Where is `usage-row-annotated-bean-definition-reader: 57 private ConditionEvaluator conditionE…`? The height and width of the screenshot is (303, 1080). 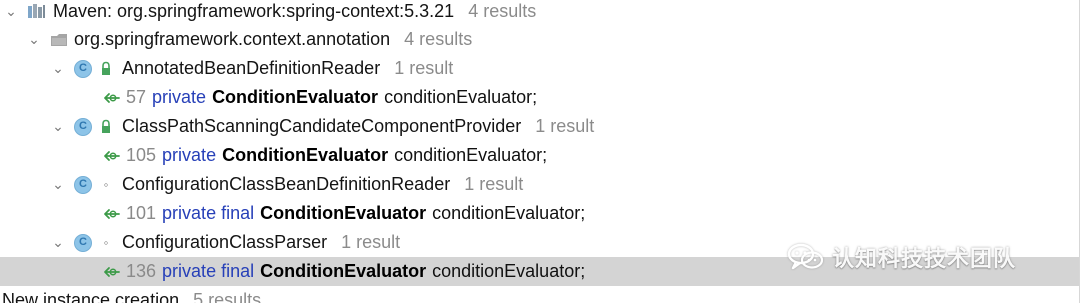 usage-row-annotated-bean-definition-reader: 57 private ConditionEvaluator conditionE… is located at coordinates (539, 97).